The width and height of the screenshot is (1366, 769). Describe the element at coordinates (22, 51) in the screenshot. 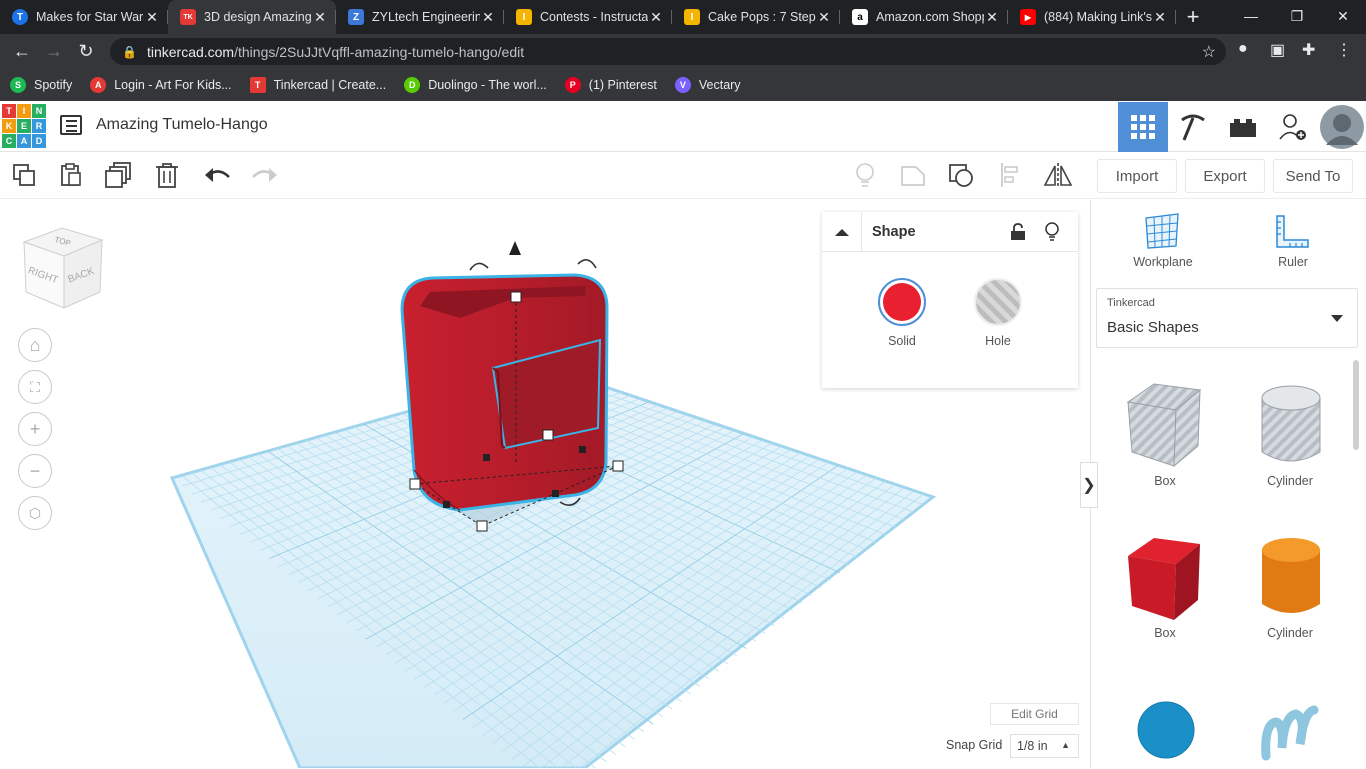

I see `back-icon: ←` at that location.